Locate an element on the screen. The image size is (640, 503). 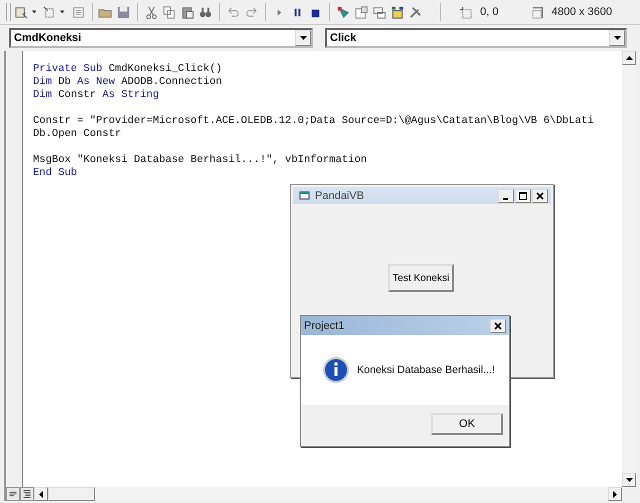
code-line: End Sub is located at coordinates (55, 173).